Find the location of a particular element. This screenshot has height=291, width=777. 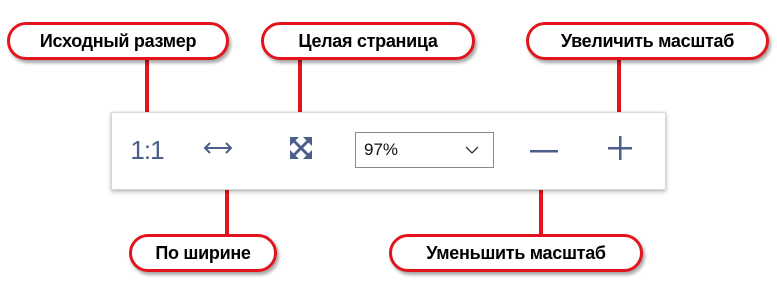

callout-zoom-in: Увеличить масштаб is located at coordinates (647, 41).